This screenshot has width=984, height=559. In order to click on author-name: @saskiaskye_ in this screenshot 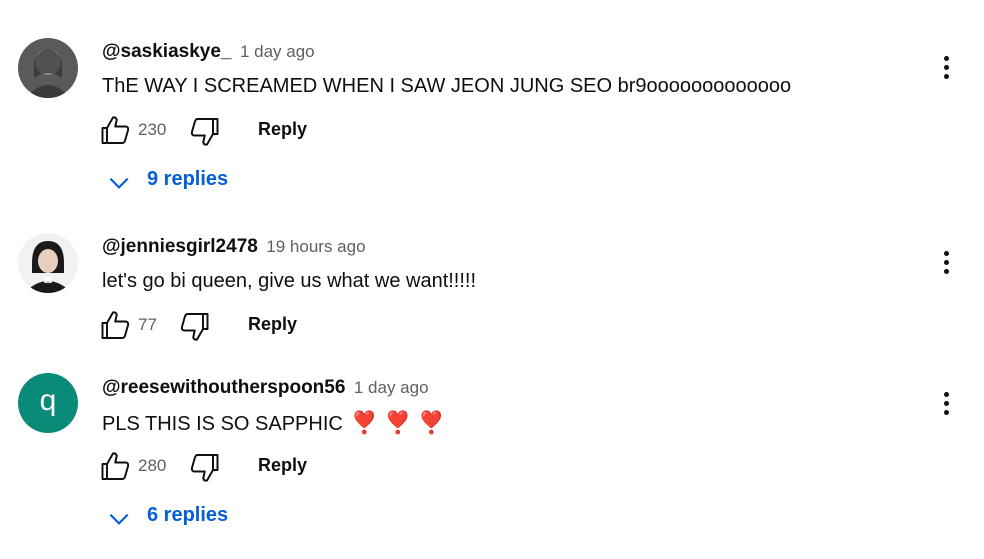, I will do `click(166, 51)`.